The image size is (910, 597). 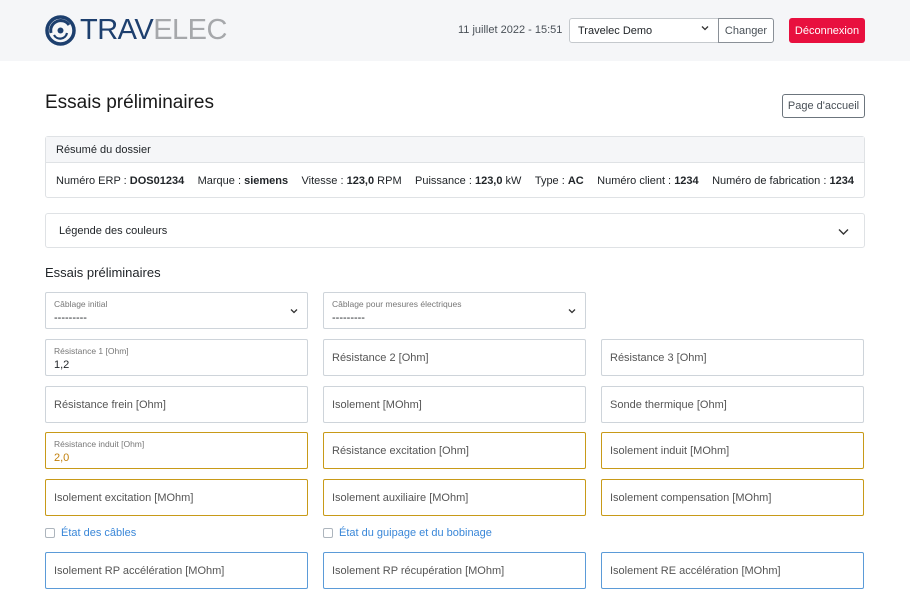 I want to click on armature-resistance-value: 2,0, so click(x=62, y=458).